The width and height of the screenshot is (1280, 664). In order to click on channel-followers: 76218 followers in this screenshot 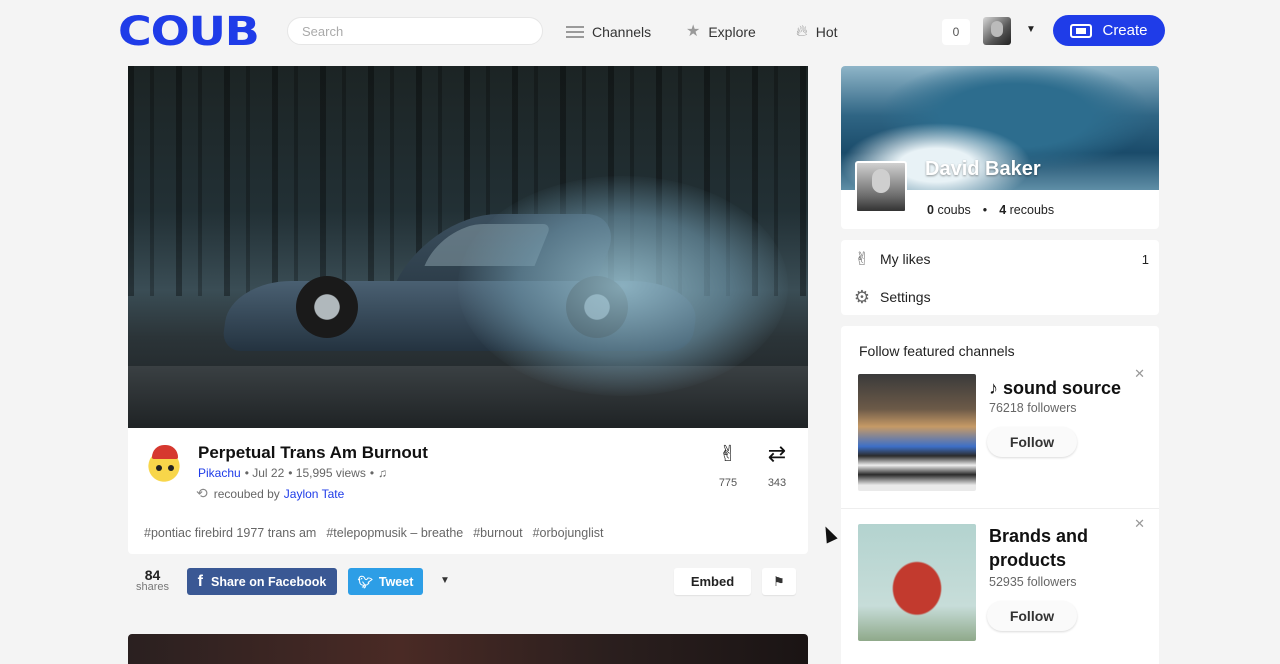, I will do `click(1033, 408)`.